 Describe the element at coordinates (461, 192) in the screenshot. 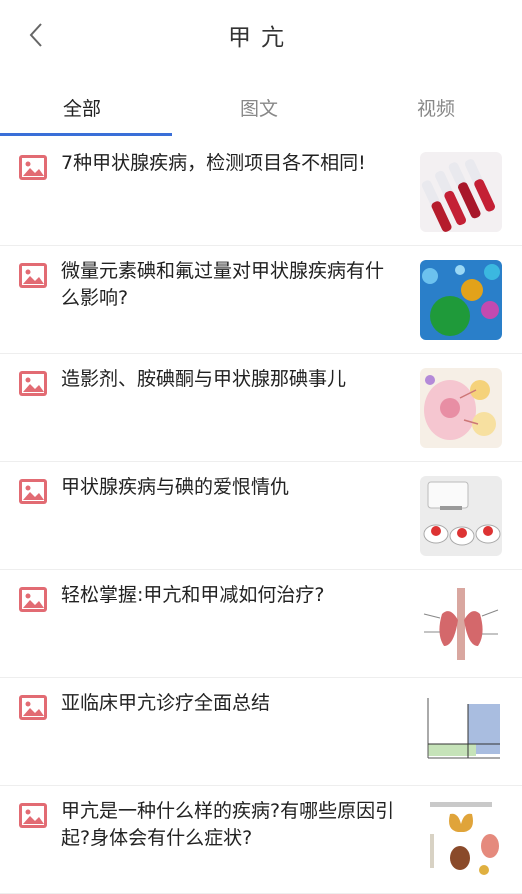

I see `test-tubes-image` at that location.